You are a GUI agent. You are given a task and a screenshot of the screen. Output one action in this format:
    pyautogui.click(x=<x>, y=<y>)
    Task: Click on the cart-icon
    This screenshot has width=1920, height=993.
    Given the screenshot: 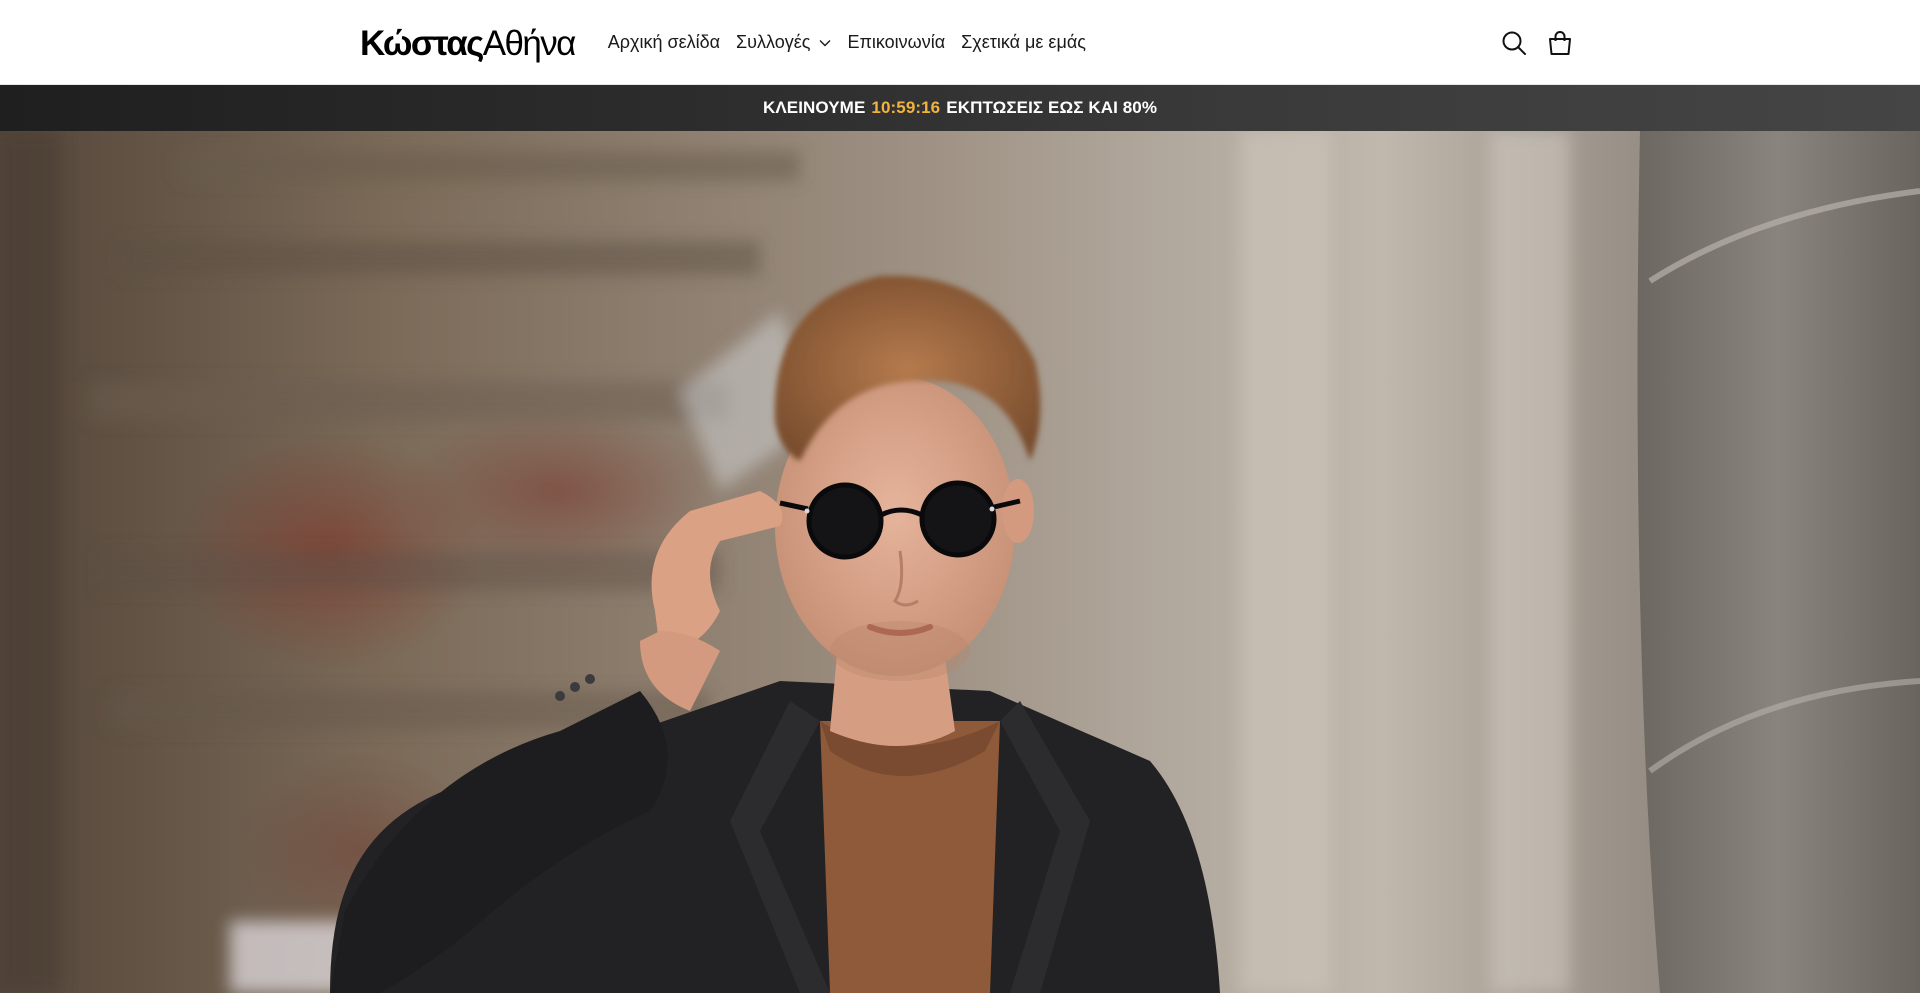 What is the action you would take?
    pyautogui.click(x=1560, y=43)
    